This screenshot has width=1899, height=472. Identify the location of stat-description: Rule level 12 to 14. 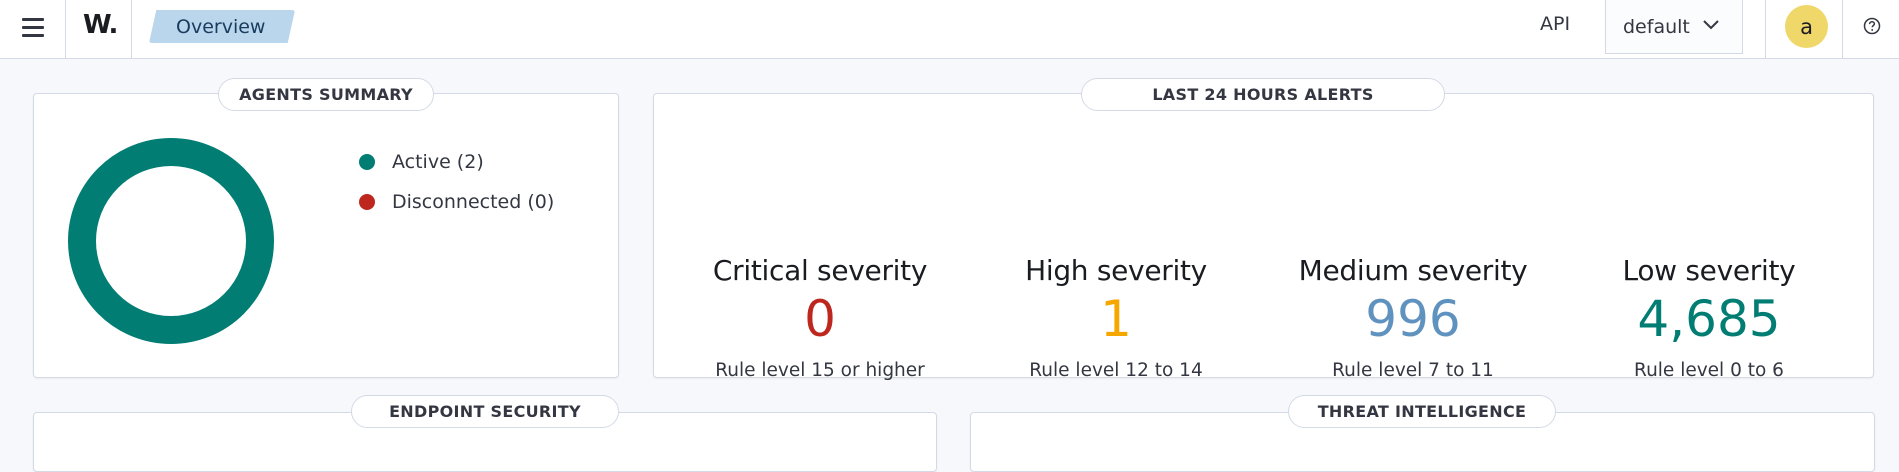
(1116, 370).